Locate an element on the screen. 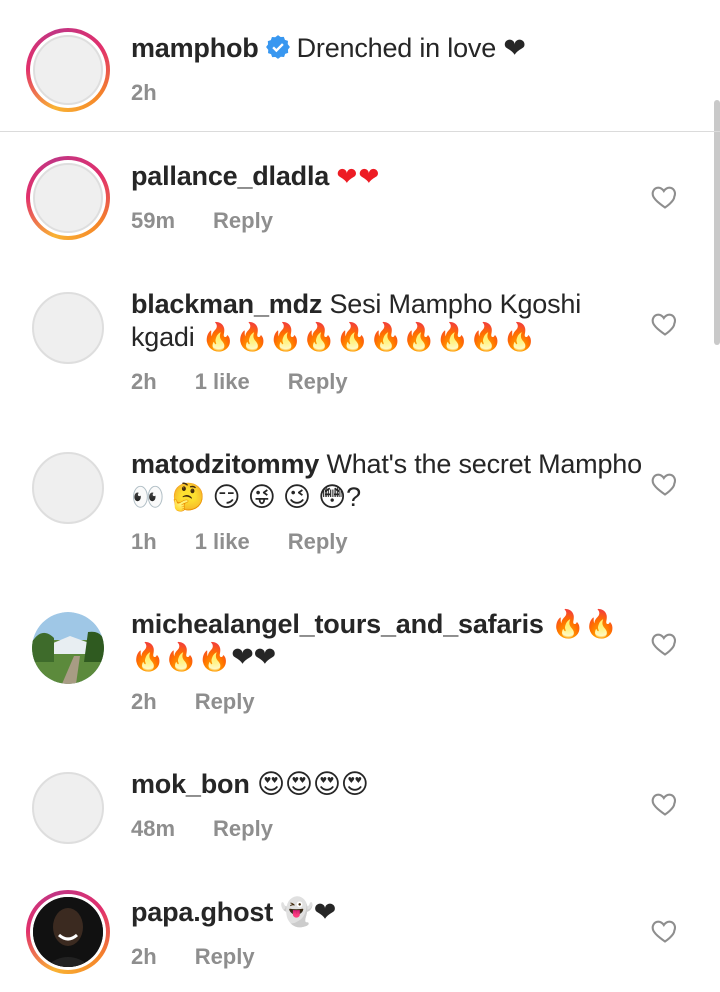 This screenshot has height=992, width=720. comment-text: papa.ghost 👻❤ is located at coordinates (390, 912).